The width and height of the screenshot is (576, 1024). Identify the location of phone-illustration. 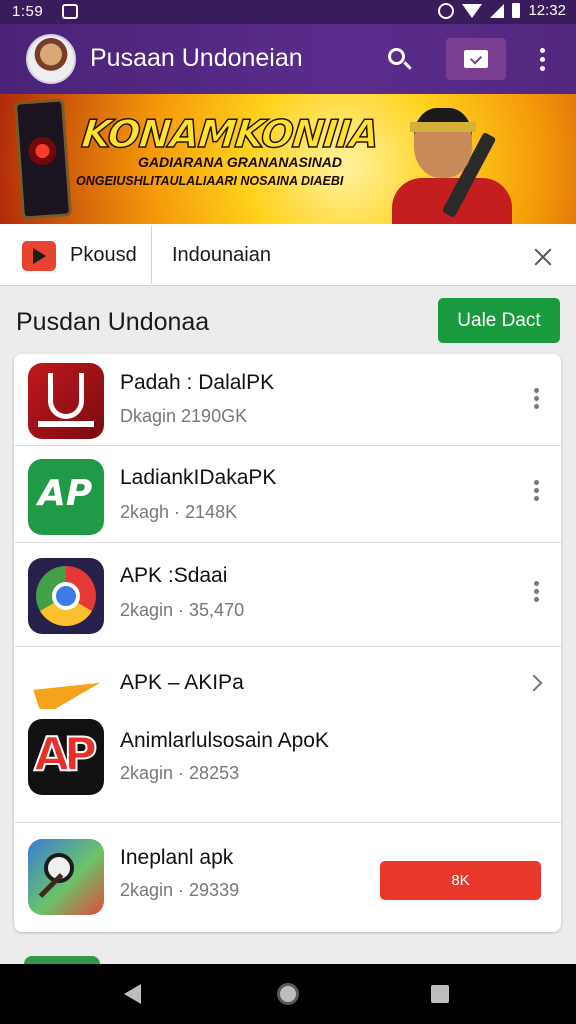
(43, 159).